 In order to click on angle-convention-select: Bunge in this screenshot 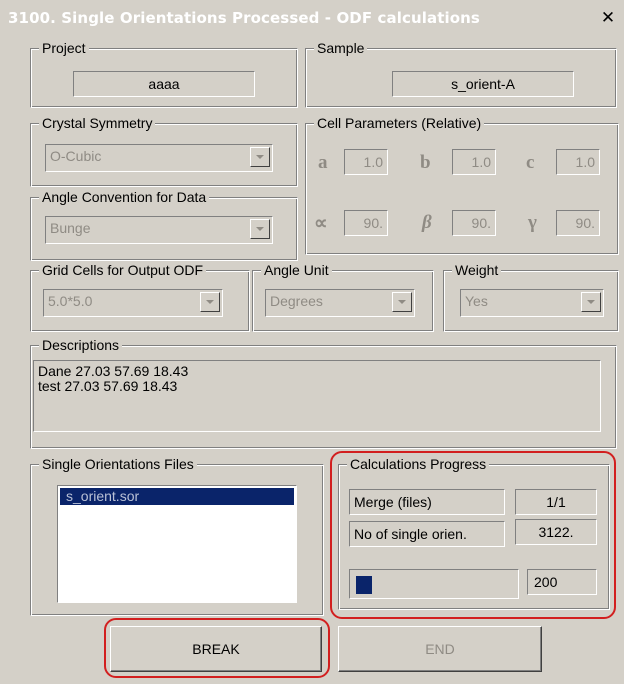, I will do `click(159, 230)`.